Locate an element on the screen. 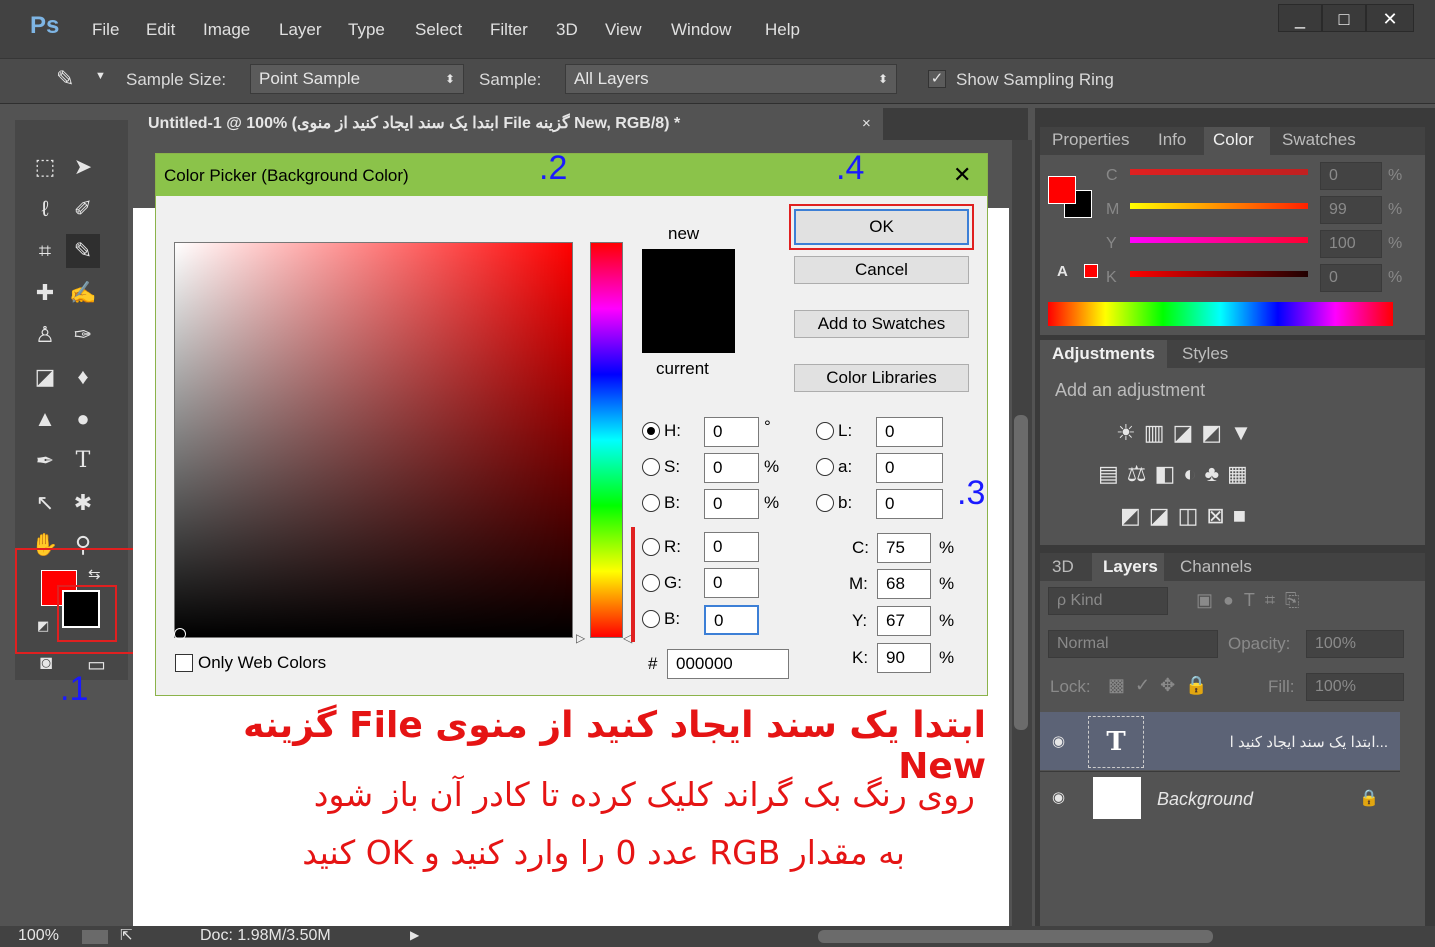 The height and width of the screenshot is (947, 1435). hue-radio is located at coordinates (651, 431).